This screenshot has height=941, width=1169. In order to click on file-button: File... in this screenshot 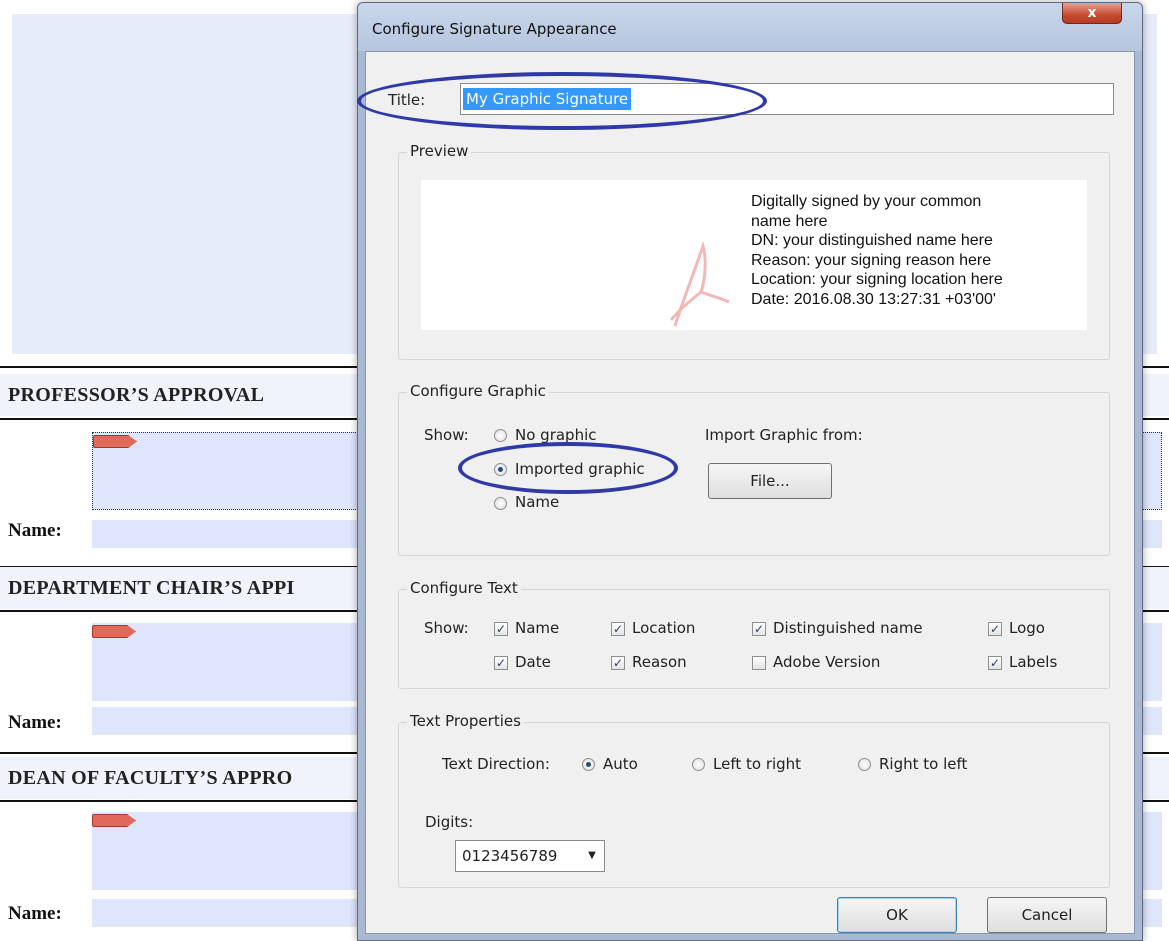, I will do `click(770, 481)`.